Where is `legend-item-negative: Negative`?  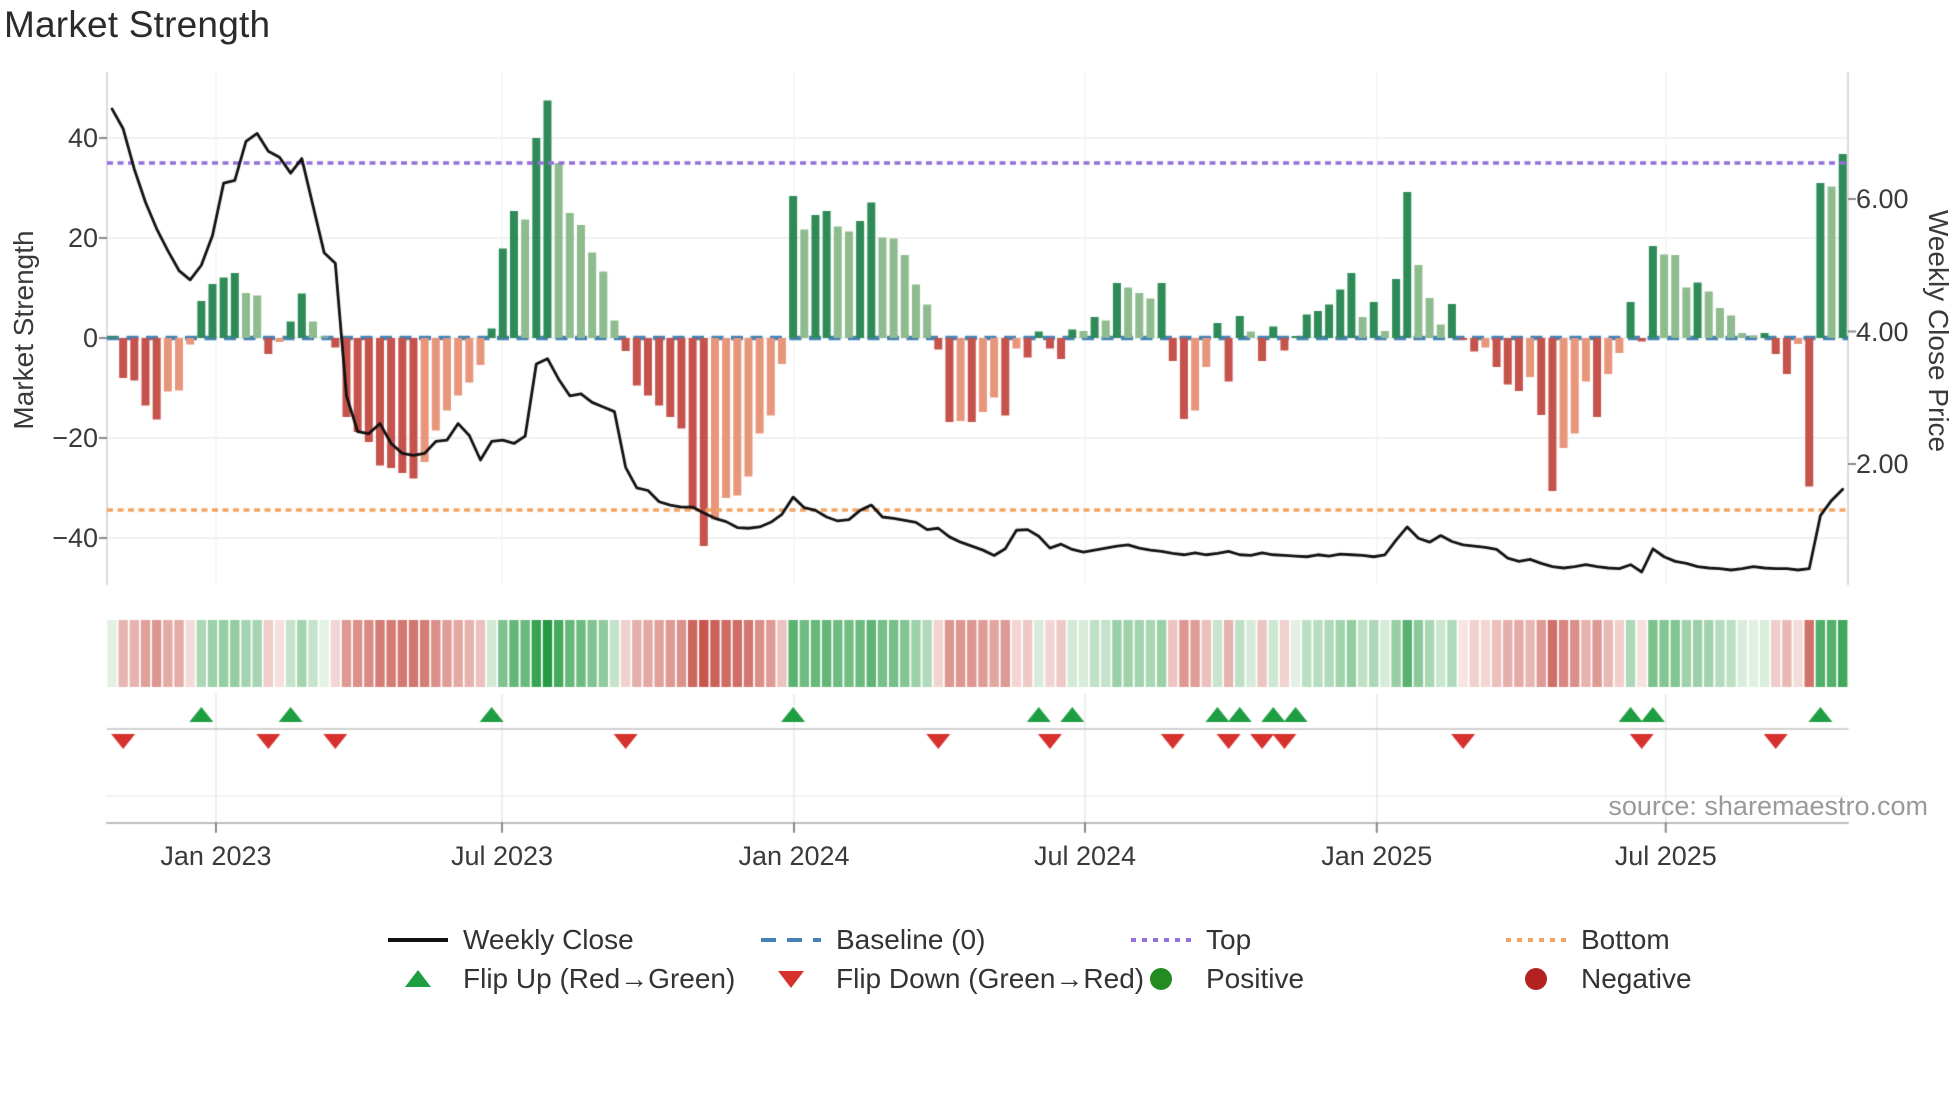 legend-item-negative: Negative is located at coordinates (1598, 979).